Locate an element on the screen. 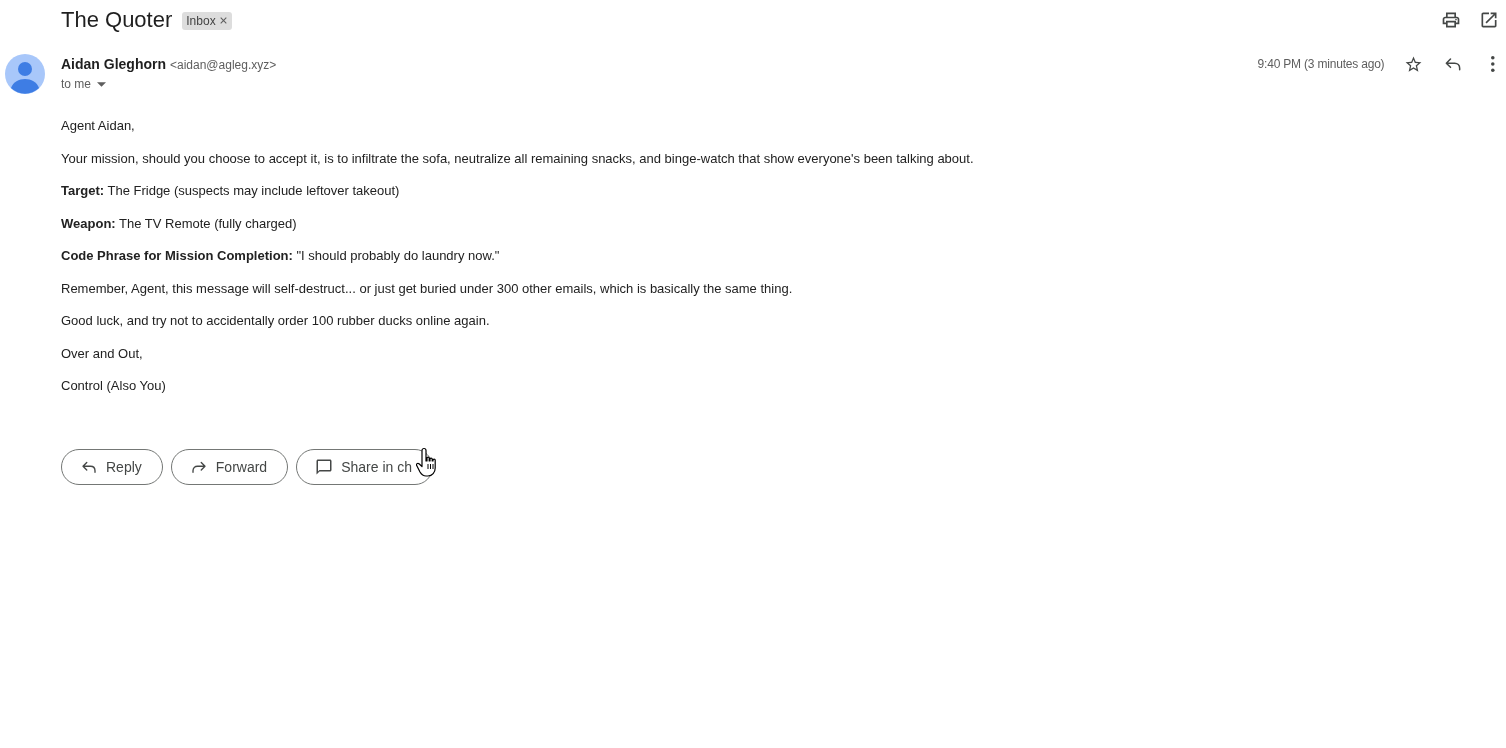 The image size is (1506, 748). forward-button: Forward is located at coordinates (229, 467).